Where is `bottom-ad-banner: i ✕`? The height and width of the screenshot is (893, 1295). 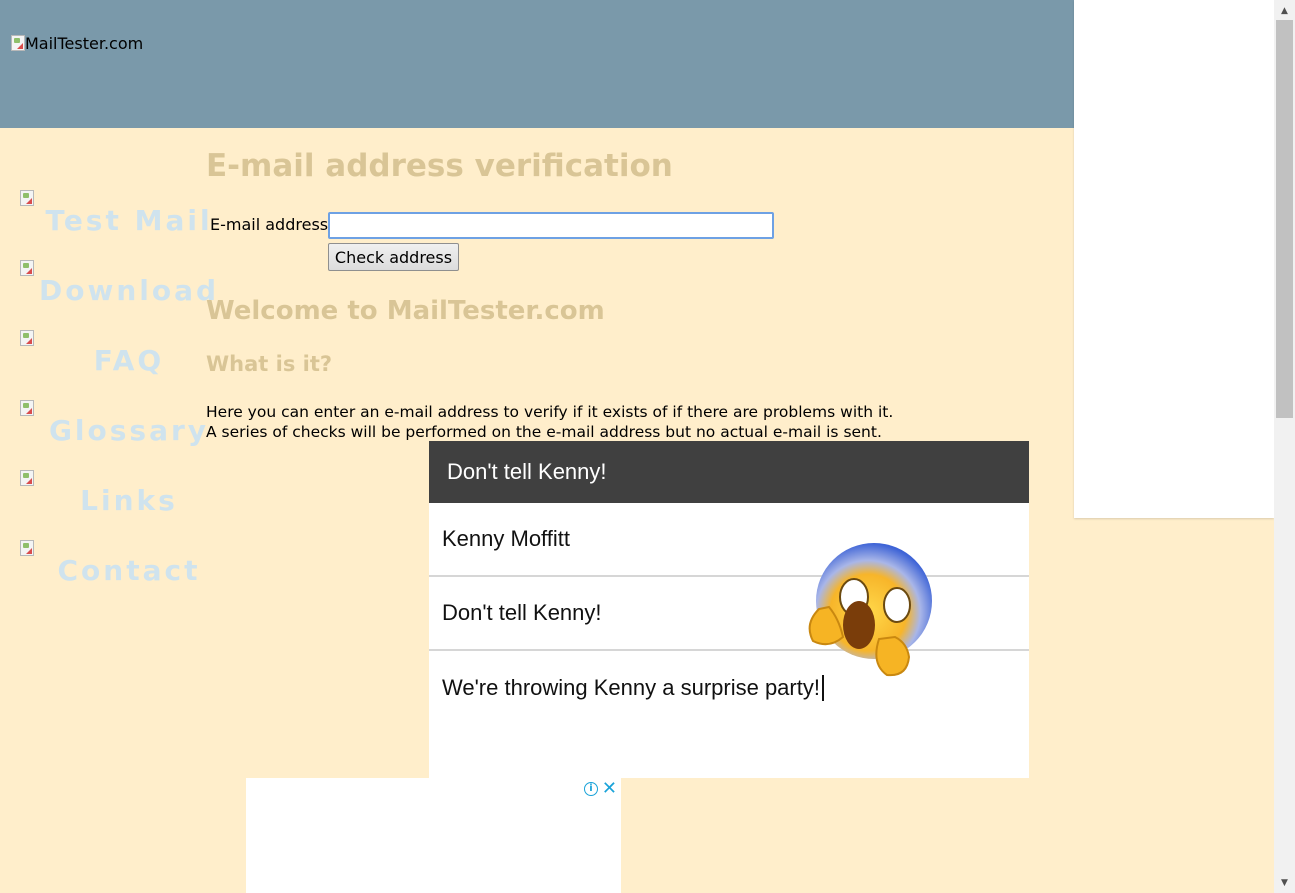 bottom-ad-banner: i ✕ is located at coordinates (433, 835).